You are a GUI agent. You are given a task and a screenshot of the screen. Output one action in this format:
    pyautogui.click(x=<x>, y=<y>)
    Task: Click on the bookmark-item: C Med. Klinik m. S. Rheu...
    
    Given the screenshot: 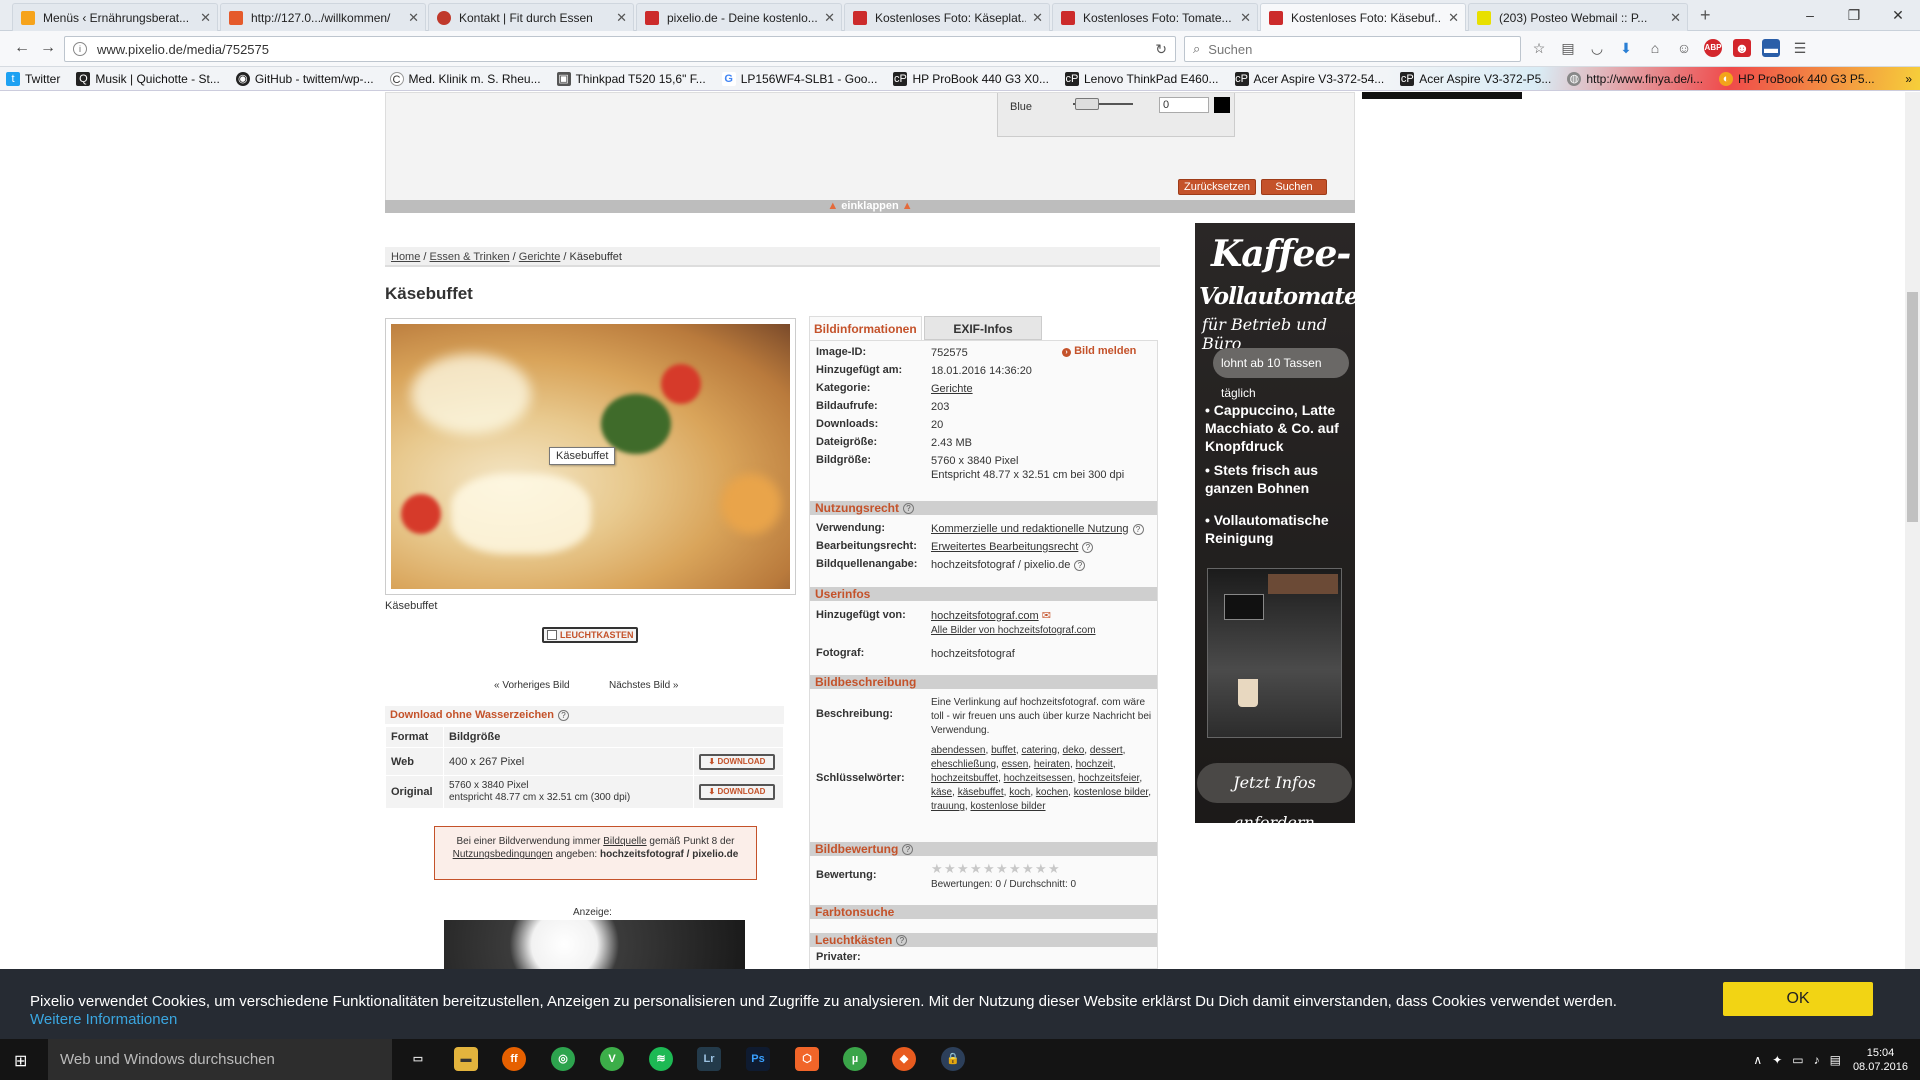 What is the action you would take?
    pyautogui.click(x=465, y=78)
    